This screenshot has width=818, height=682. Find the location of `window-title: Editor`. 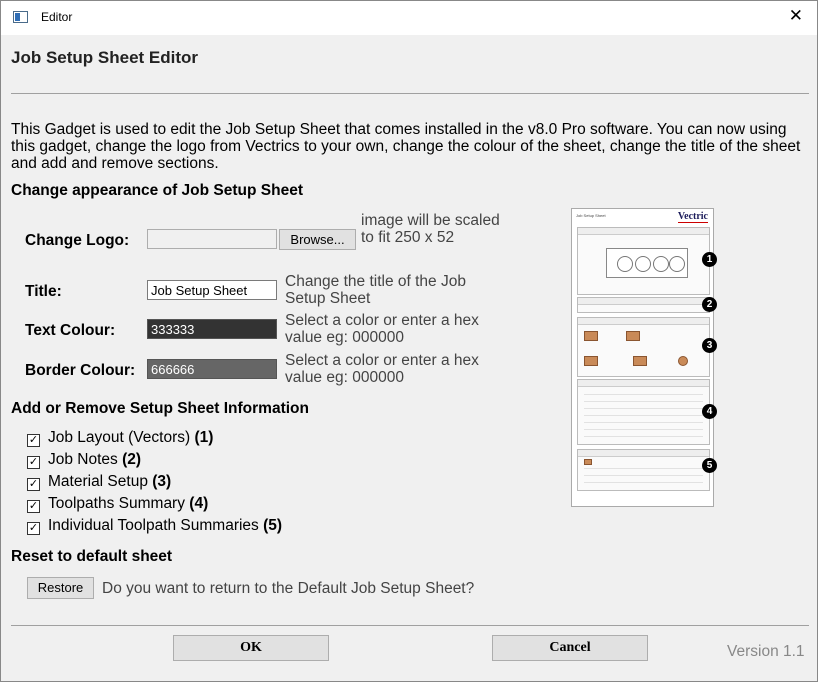

window-title: Editor is located at coordinates (57, 17).